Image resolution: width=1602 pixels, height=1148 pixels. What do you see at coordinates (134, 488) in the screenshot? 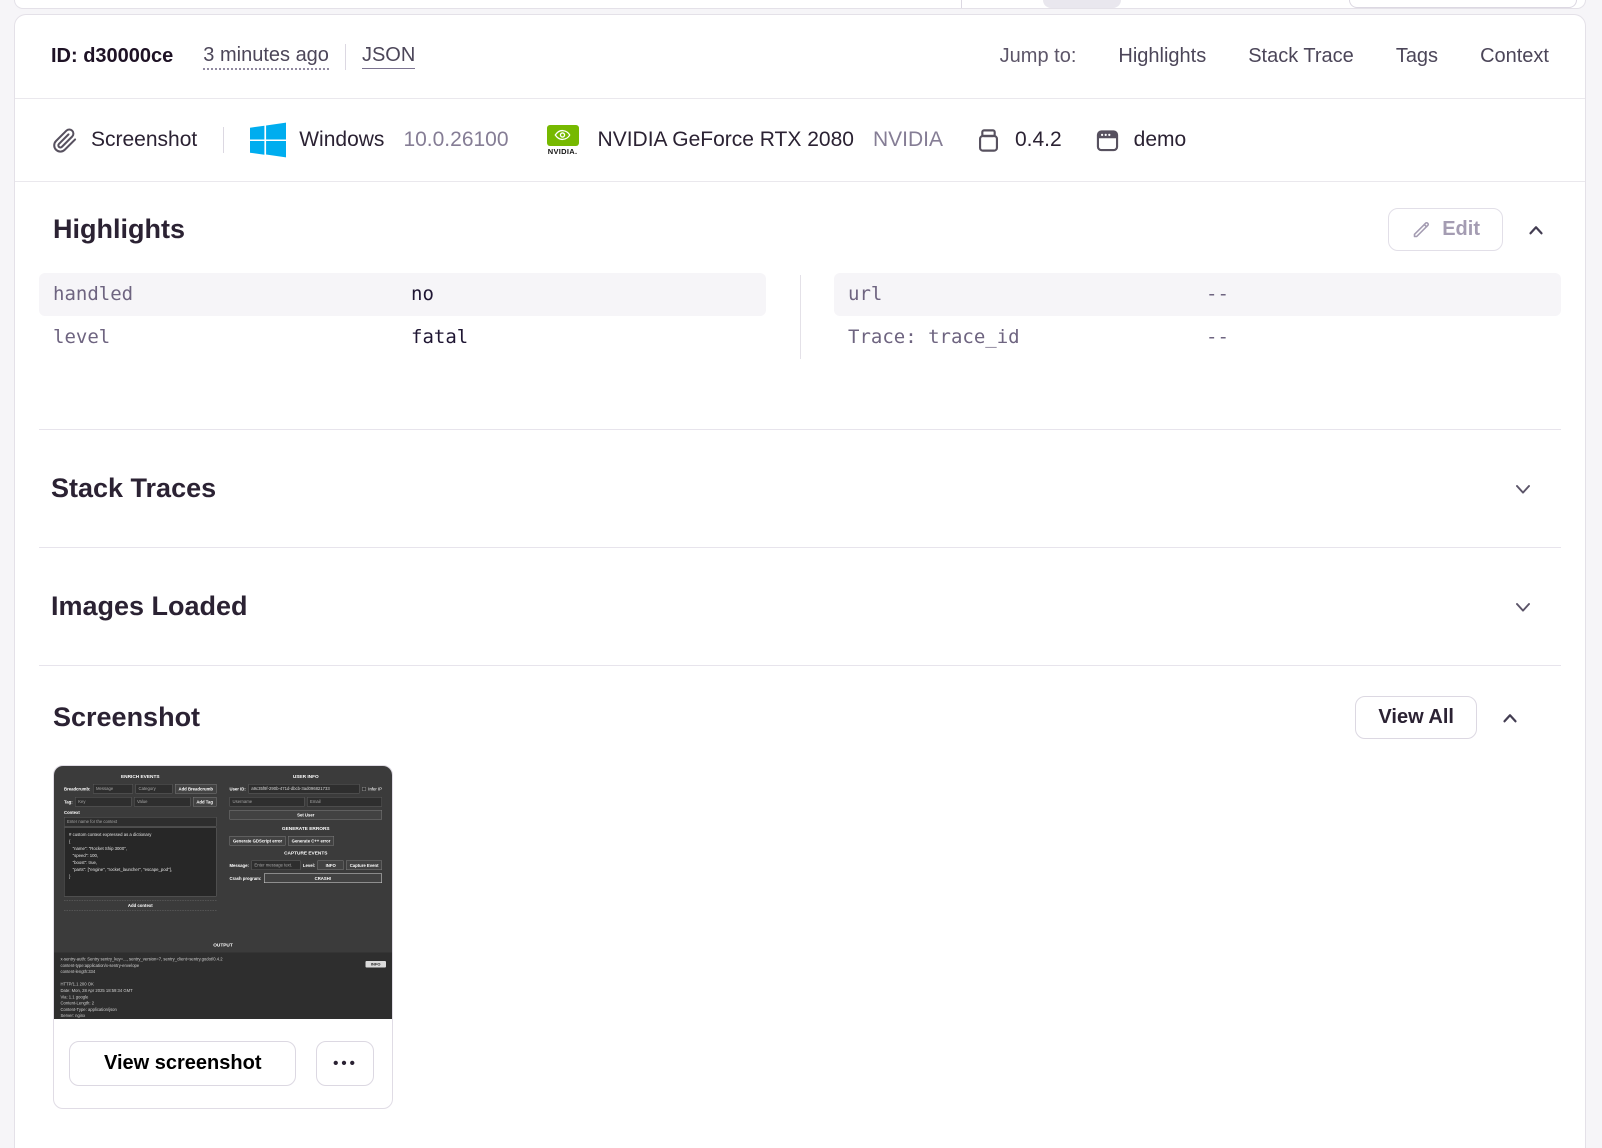
I see `stack-traces-title: Stack Traces` at bounding box center [134, 488].